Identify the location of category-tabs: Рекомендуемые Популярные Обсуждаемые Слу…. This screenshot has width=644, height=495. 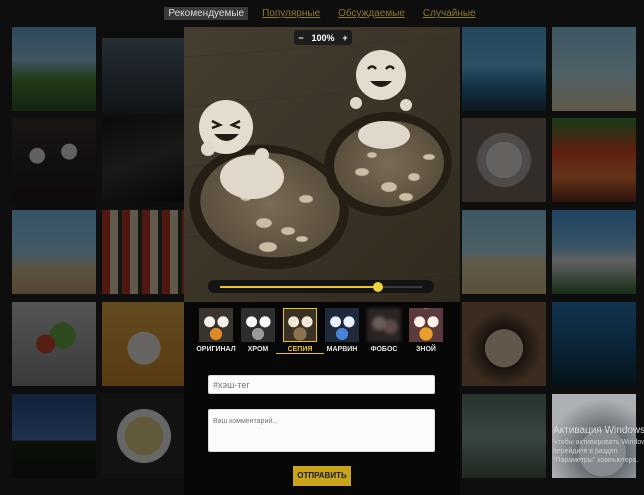
(322, 13).